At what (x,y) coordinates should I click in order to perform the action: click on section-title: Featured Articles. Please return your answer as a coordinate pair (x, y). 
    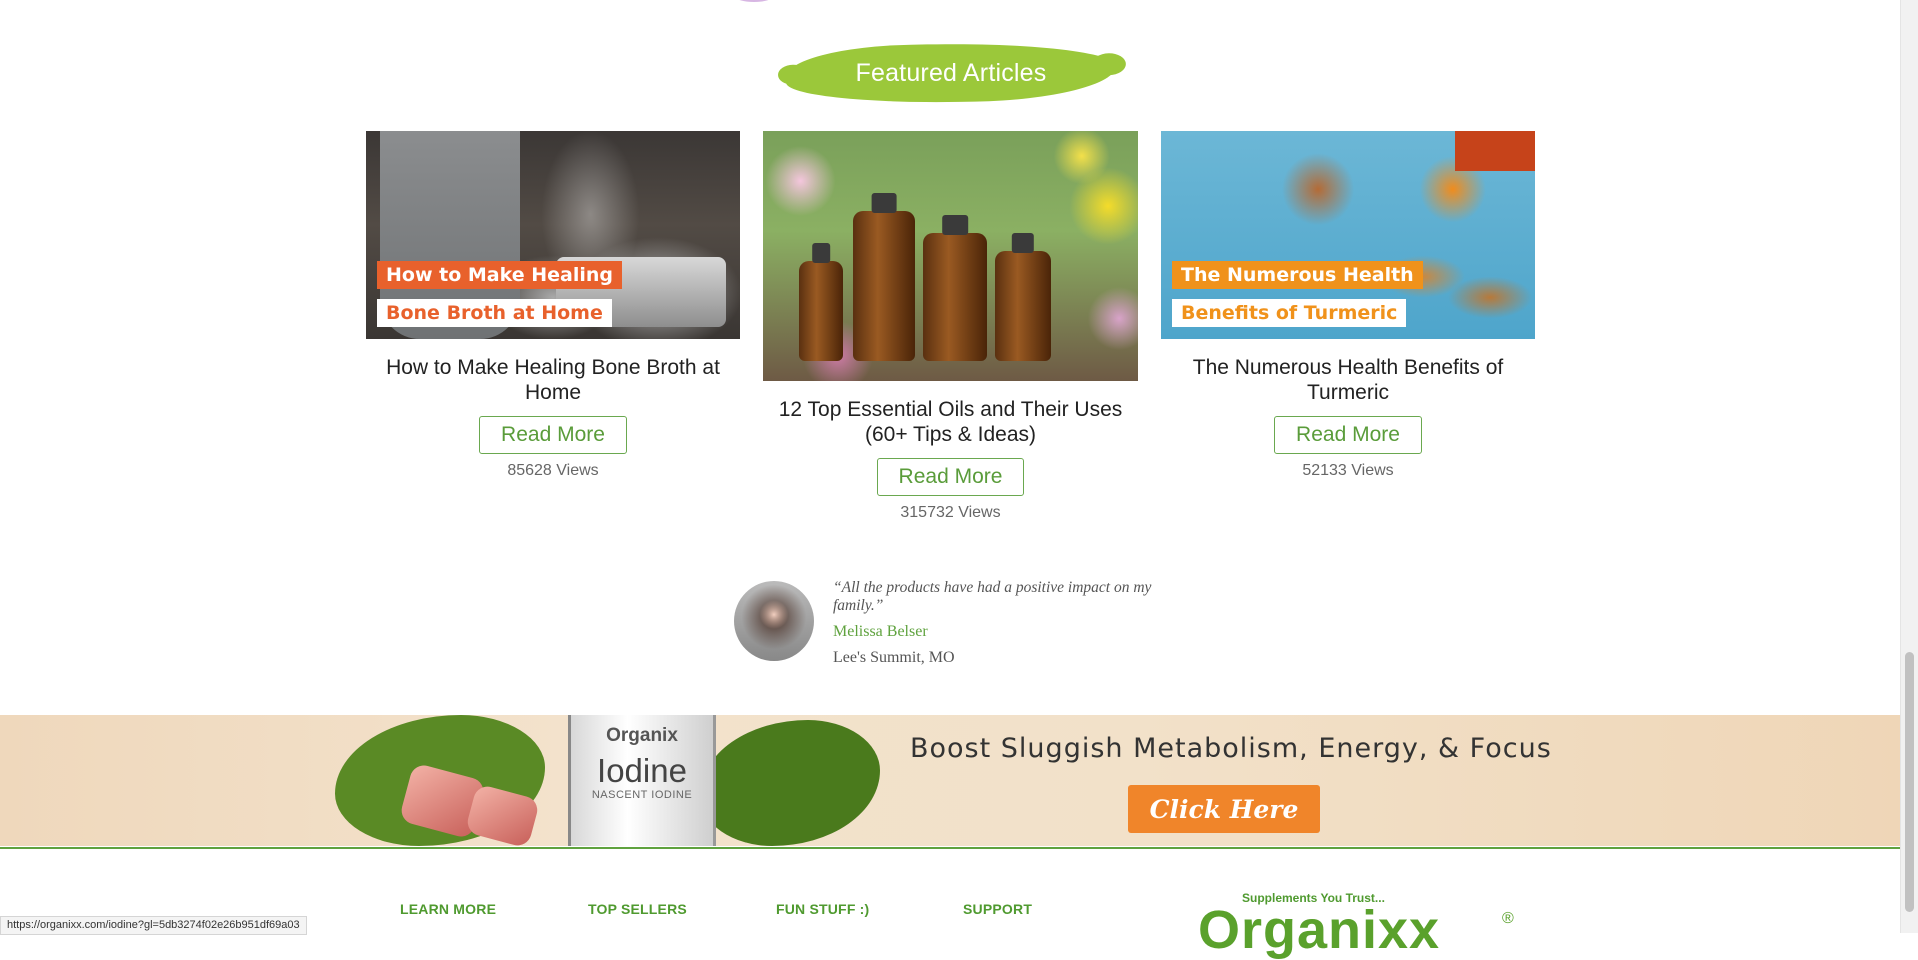
    Looking at the image, I should click on (951, 72).